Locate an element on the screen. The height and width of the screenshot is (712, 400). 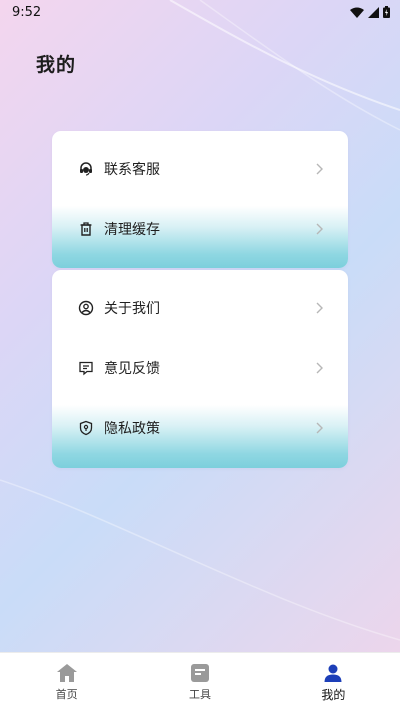
menu-item-label: 隐私政策 is located at coordinates (132, 429).